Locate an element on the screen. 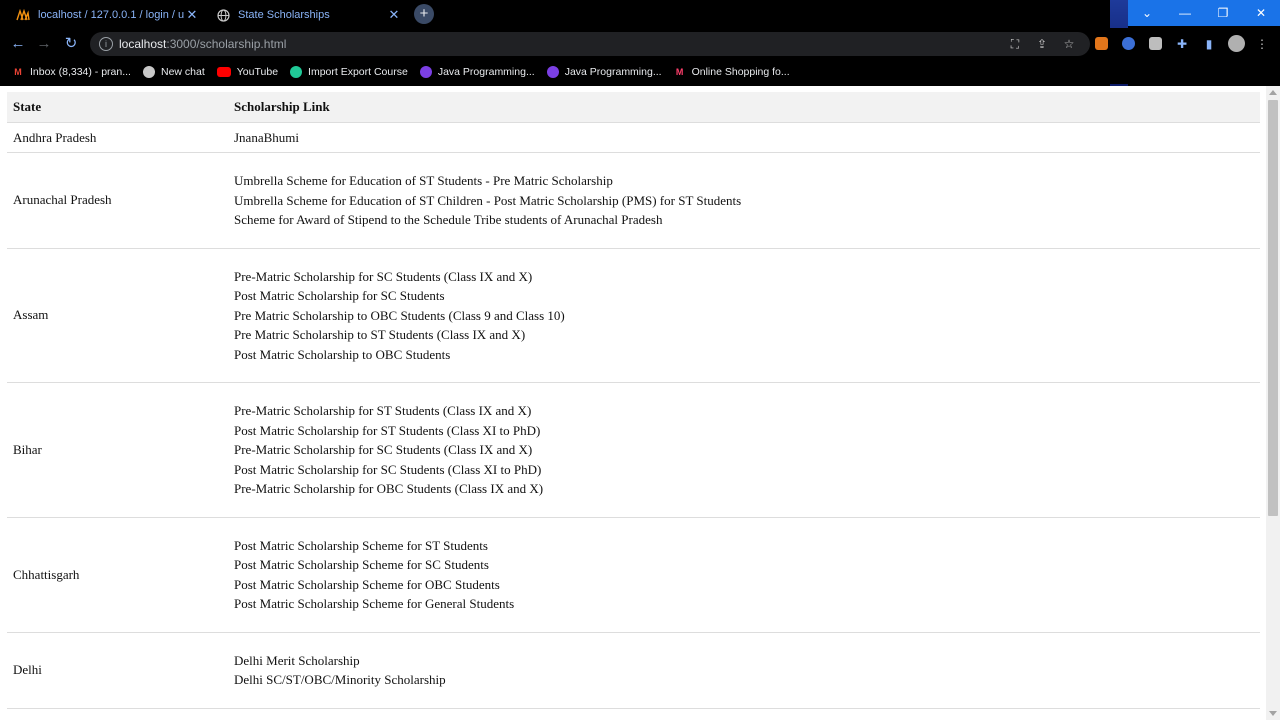 The image size is (1280, 720). address-host: localhost is located at coordinates (143, 44).